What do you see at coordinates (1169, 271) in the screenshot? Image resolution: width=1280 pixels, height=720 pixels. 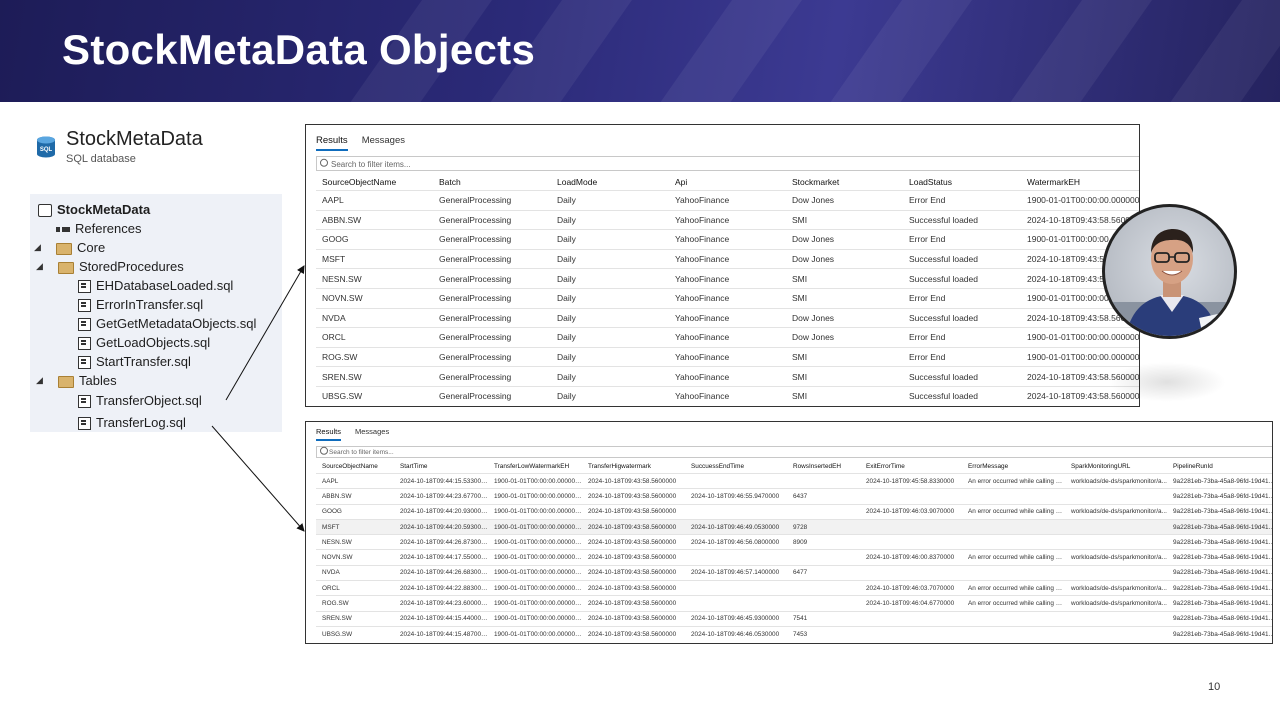 I see `presenter-photo` at bounding box center [1169, 271].